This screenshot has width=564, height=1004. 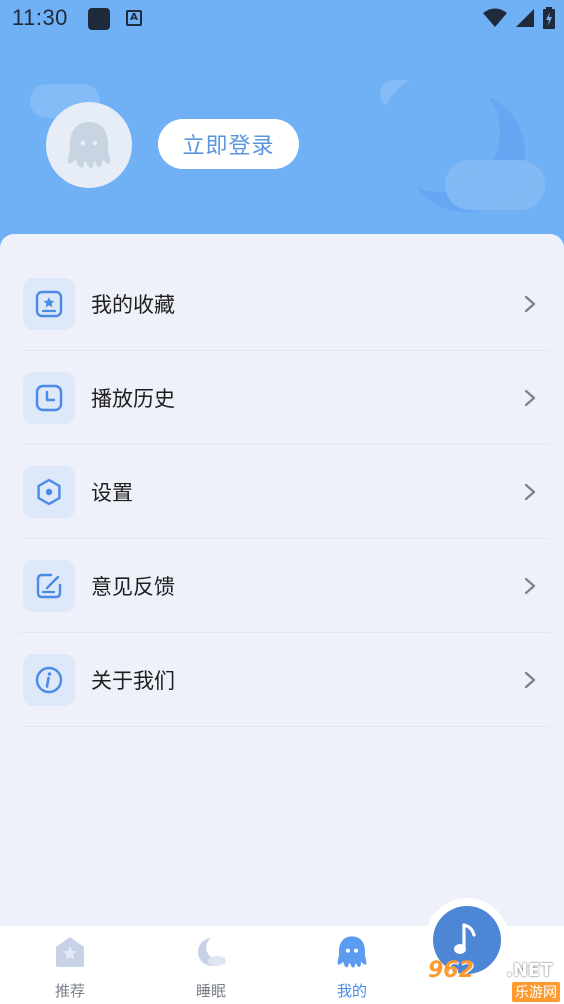 What do you see at coordinates (70, 952) in the screenshot?
I see `recommend-star-icon` at bounding box center [70, 952].